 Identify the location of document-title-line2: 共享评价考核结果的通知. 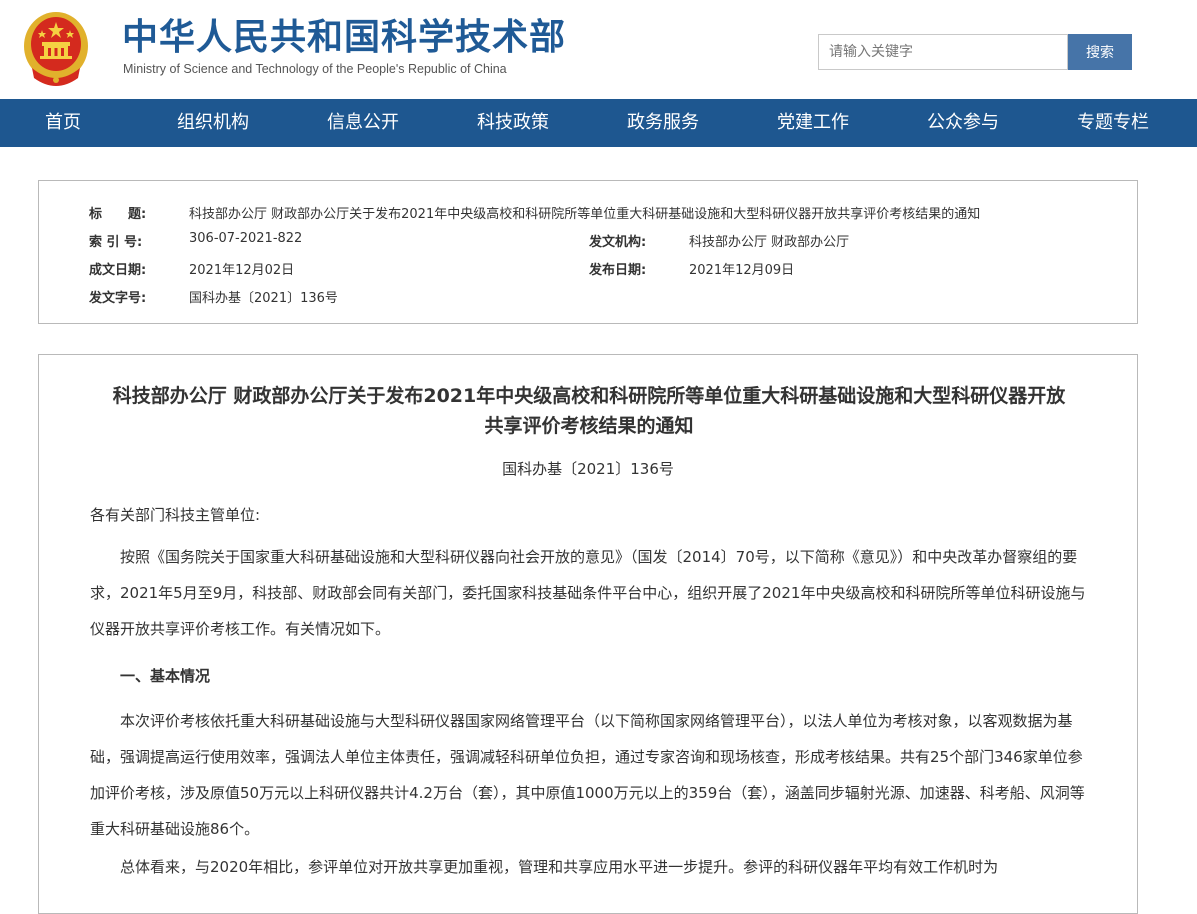
(589, 426).